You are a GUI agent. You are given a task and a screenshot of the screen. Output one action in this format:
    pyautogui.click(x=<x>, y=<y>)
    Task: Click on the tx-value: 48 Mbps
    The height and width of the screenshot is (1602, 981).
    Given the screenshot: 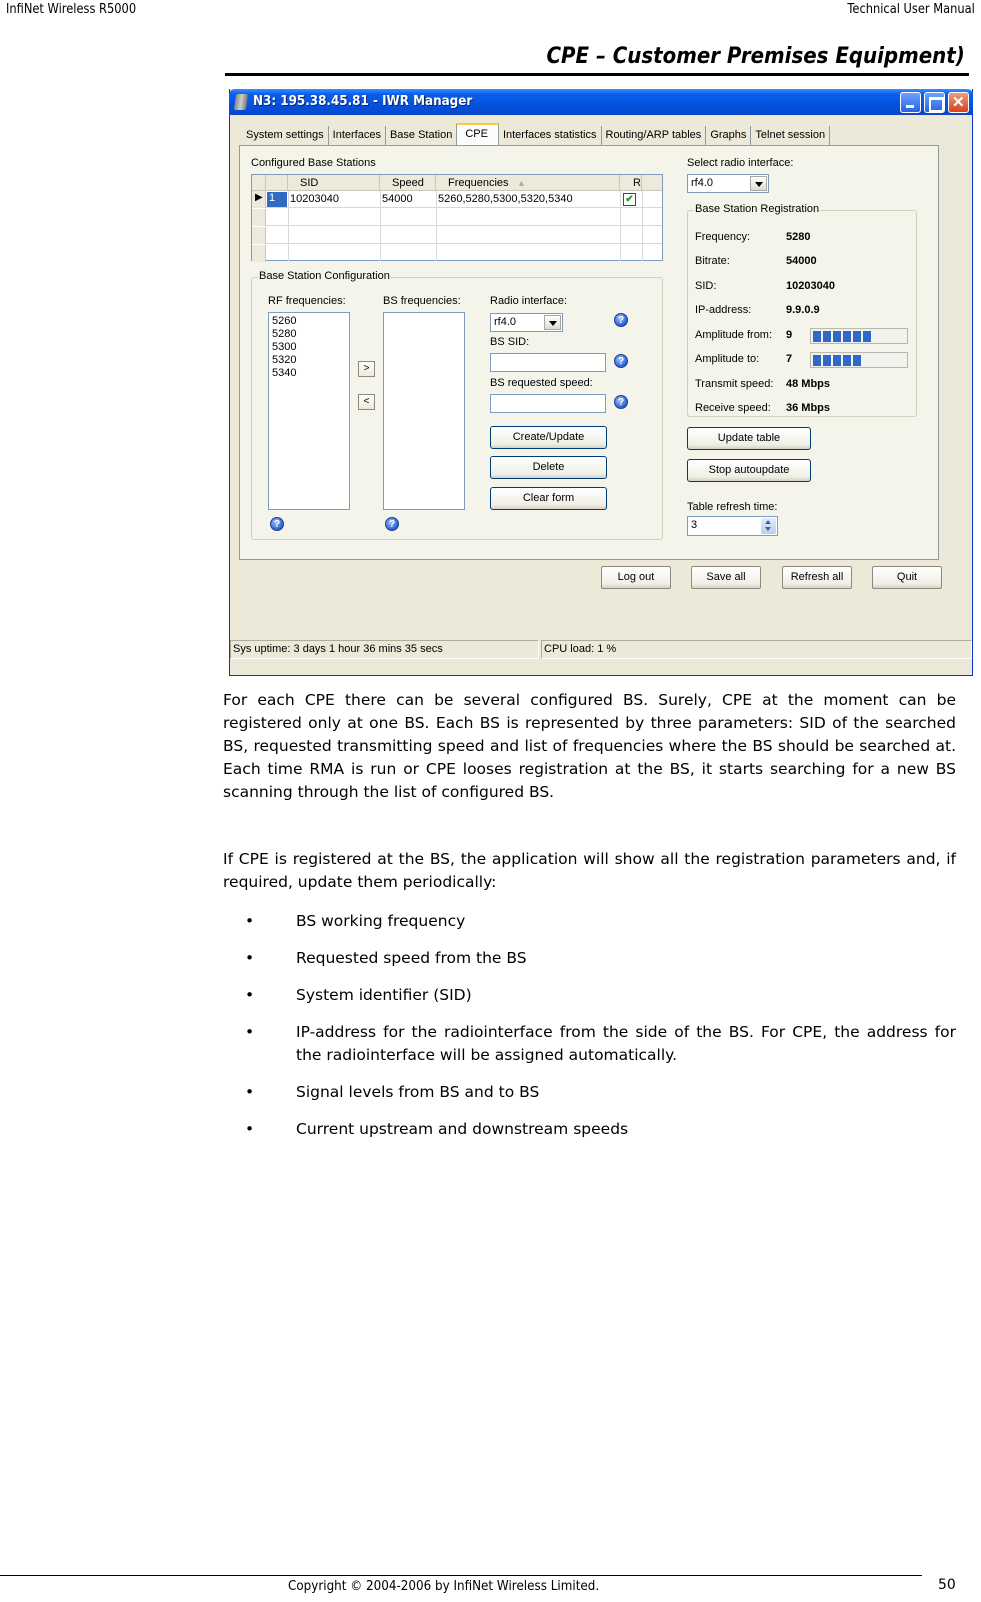 What is the action you would take?
    pyautogui.click(x=808, y=384)
    